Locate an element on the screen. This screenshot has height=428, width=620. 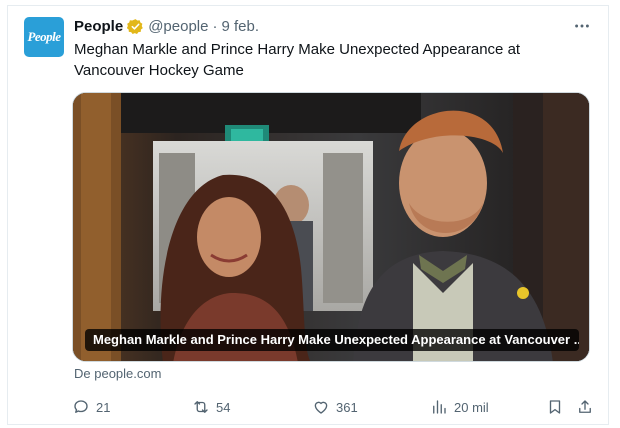
action-bar: 21 54 361 20 mil is located at coordinates (333, 407).